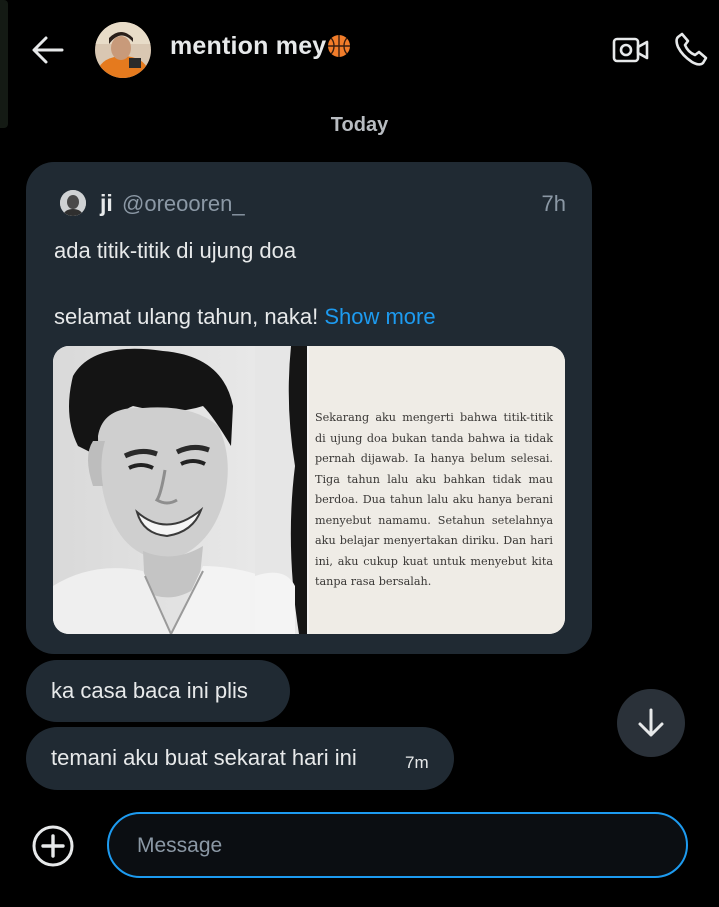  What do you see at coordinates (379, 316) in the screenshot?
I see `show-more-link: Show more` at bounding box center [379, 316].